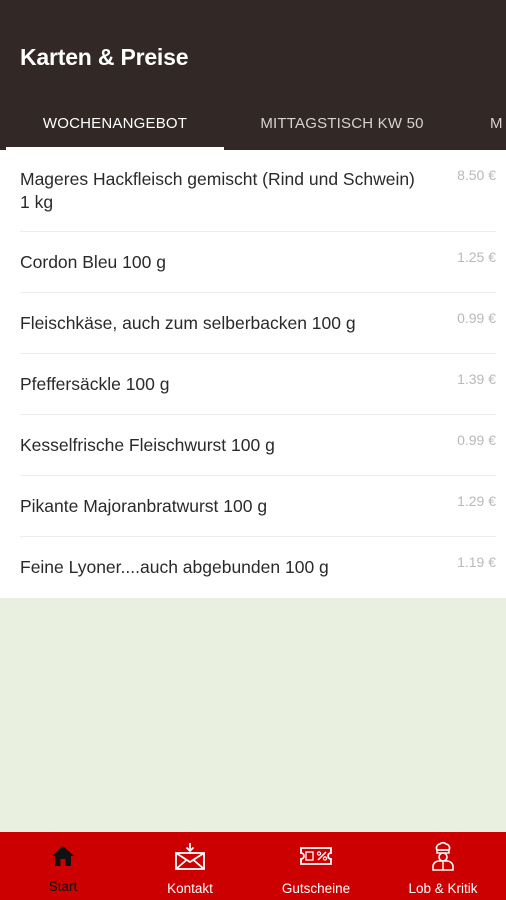 The image size is (506, 900). I want to click on nav-kontakt: Kontakt, so click(190, 866).